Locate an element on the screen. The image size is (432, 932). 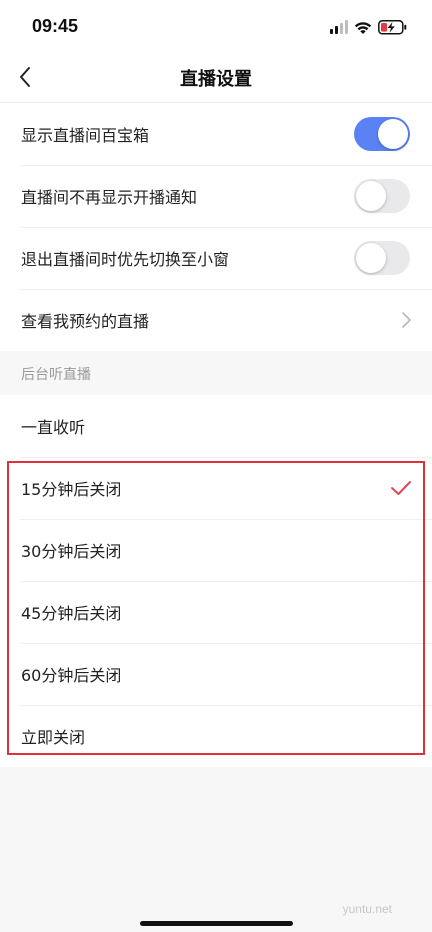
setting-label: 退出直播间时优先切换至小窗 is located at coordinates (125, 259).